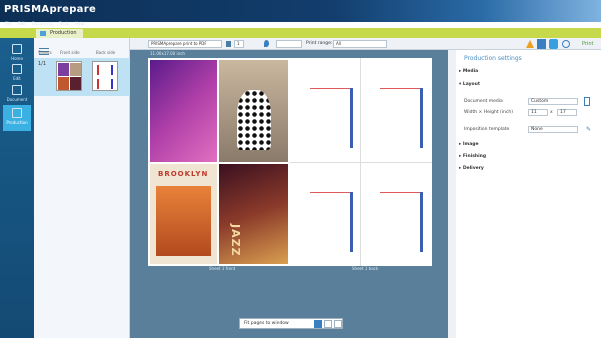 The height and width of the screenshot is (338, 601). What do you see at coordinates (566, 44) in the screenshot?
I see `timer-icon` at bounding box center [566, 44].